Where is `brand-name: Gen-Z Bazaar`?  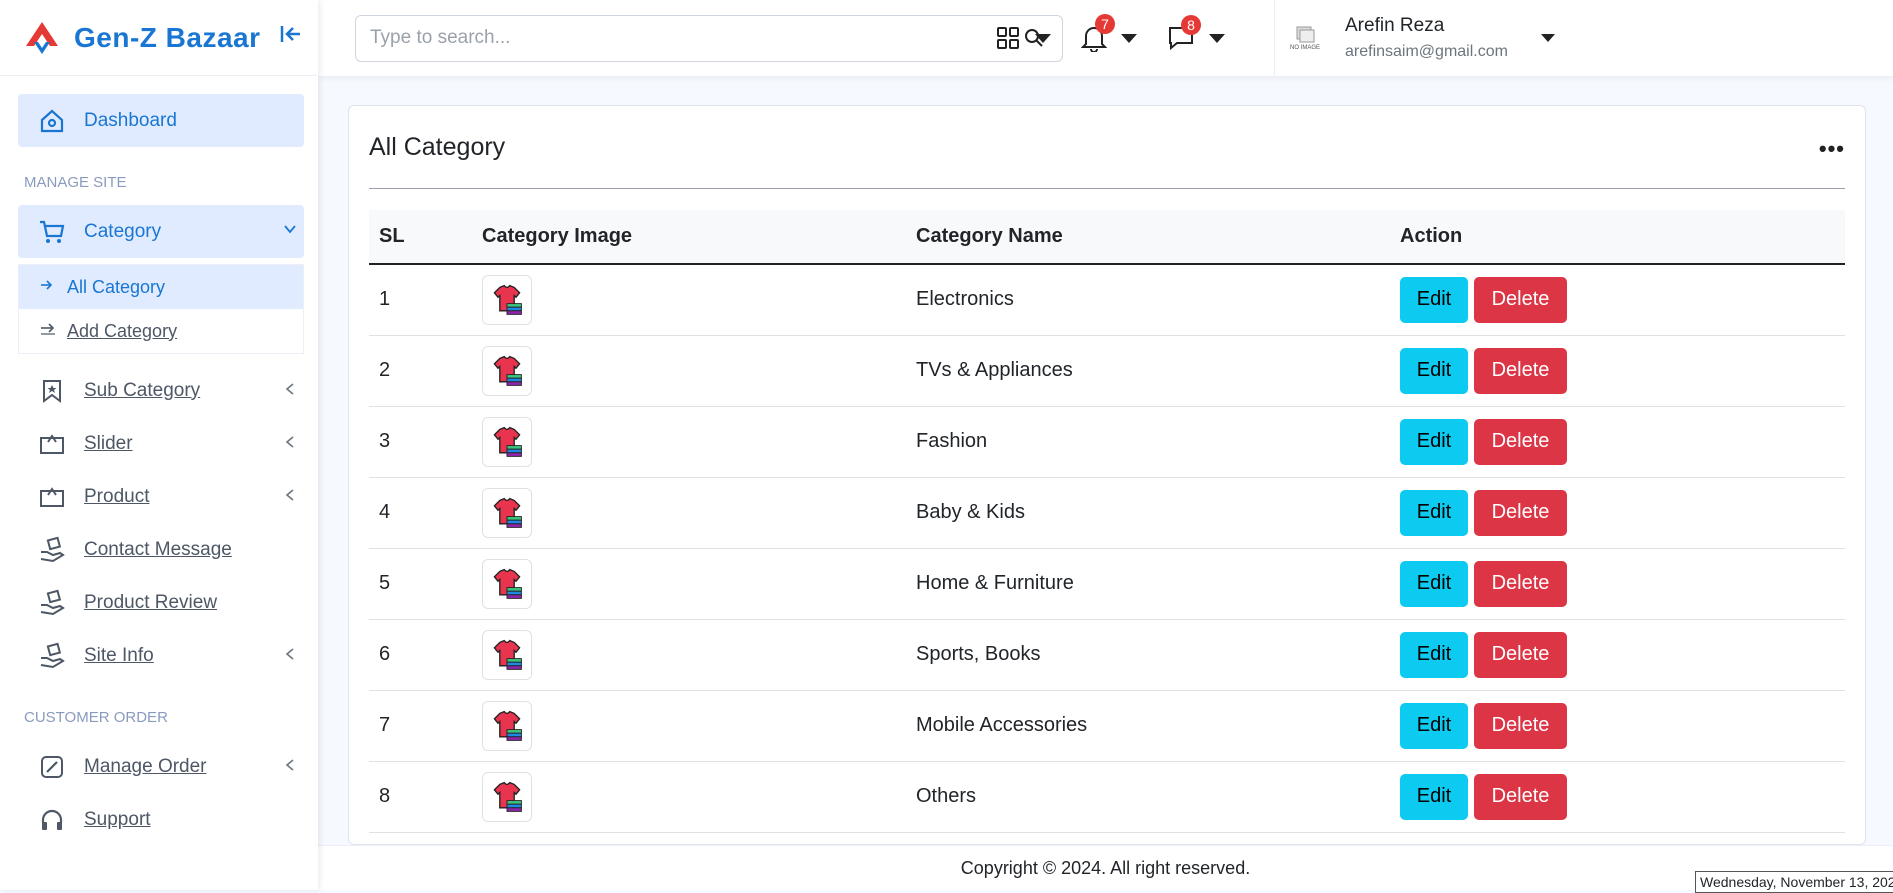
brand-name: Gen-Z Bazaar is located at coordinates (167, 38).